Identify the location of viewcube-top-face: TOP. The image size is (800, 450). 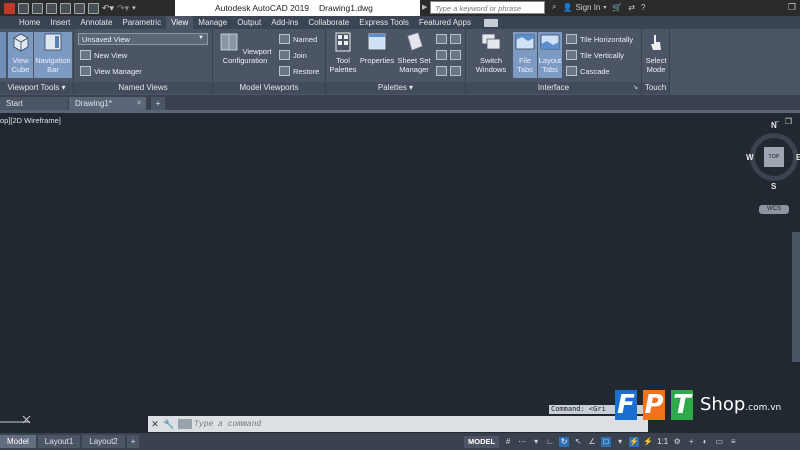
(774, 157).